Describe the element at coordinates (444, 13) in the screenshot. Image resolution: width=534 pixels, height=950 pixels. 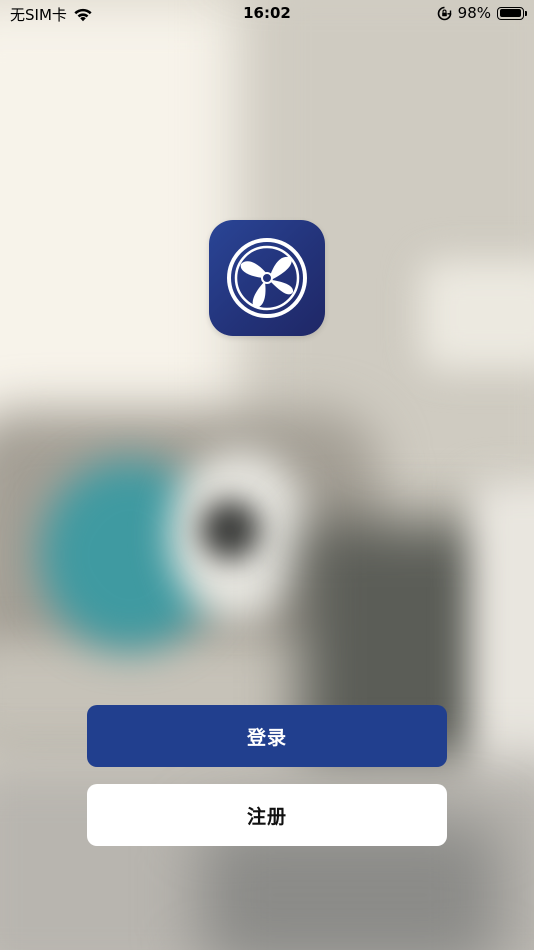
I see `rotation-lock-icon` at that location.